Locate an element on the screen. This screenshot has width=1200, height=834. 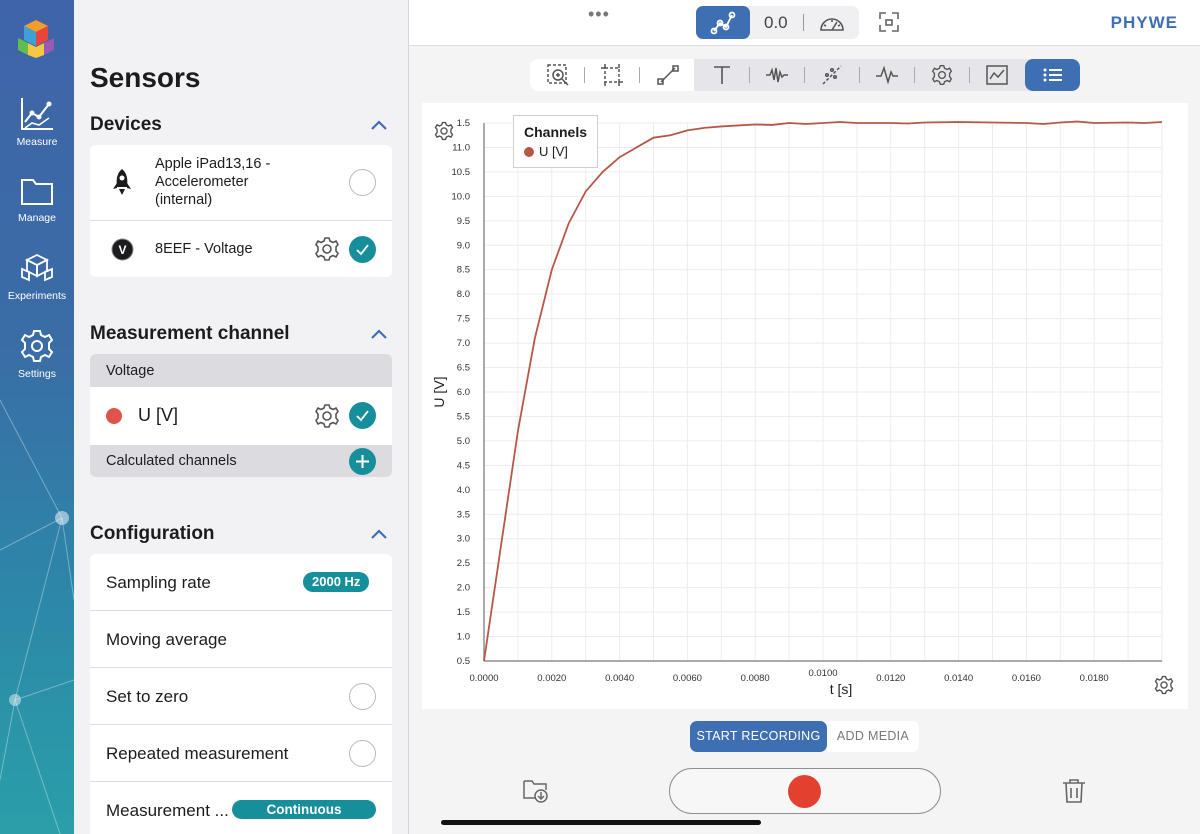
rail-item-settings: Settings is located at coordinates (37, 354).